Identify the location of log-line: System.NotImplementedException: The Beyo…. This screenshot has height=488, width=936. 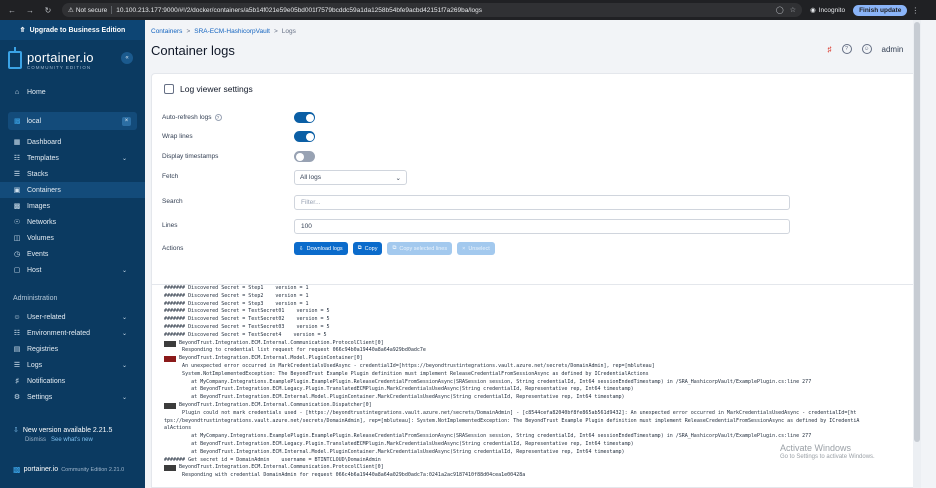
(539, 375).